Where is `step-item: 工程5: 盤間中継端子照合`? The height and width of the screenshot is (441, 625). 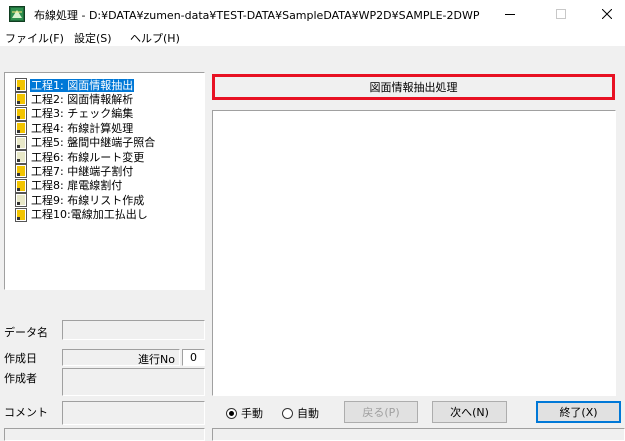
step-item: 工程5: 盤間中継端子照合 is located at coordinates (85, 142).